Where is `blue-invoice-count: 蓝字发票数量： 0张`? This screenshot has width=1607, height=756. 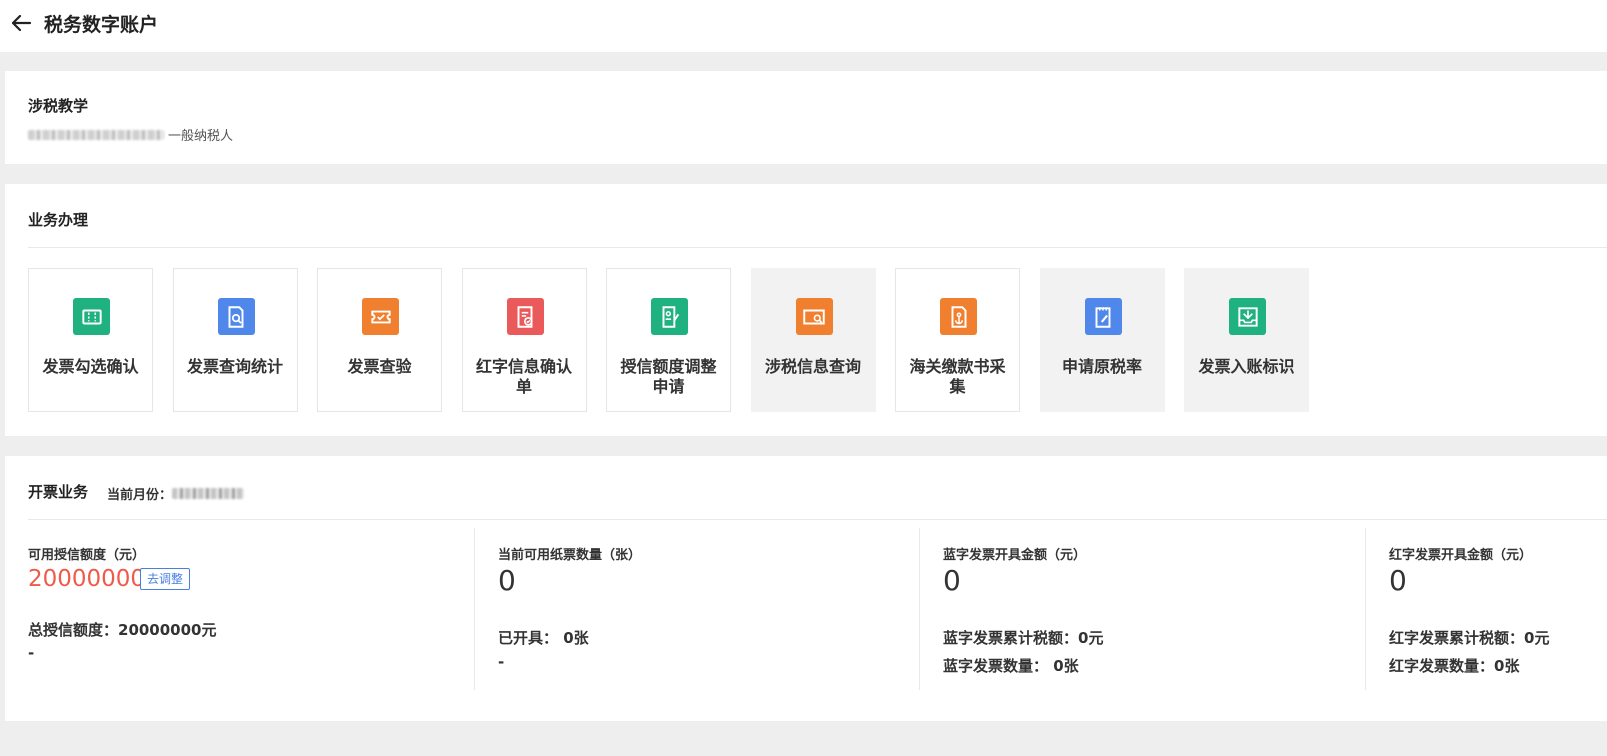 blue-invoice-count: 蓝字发票数量： 0张 is located at coordinates (1011, 666).